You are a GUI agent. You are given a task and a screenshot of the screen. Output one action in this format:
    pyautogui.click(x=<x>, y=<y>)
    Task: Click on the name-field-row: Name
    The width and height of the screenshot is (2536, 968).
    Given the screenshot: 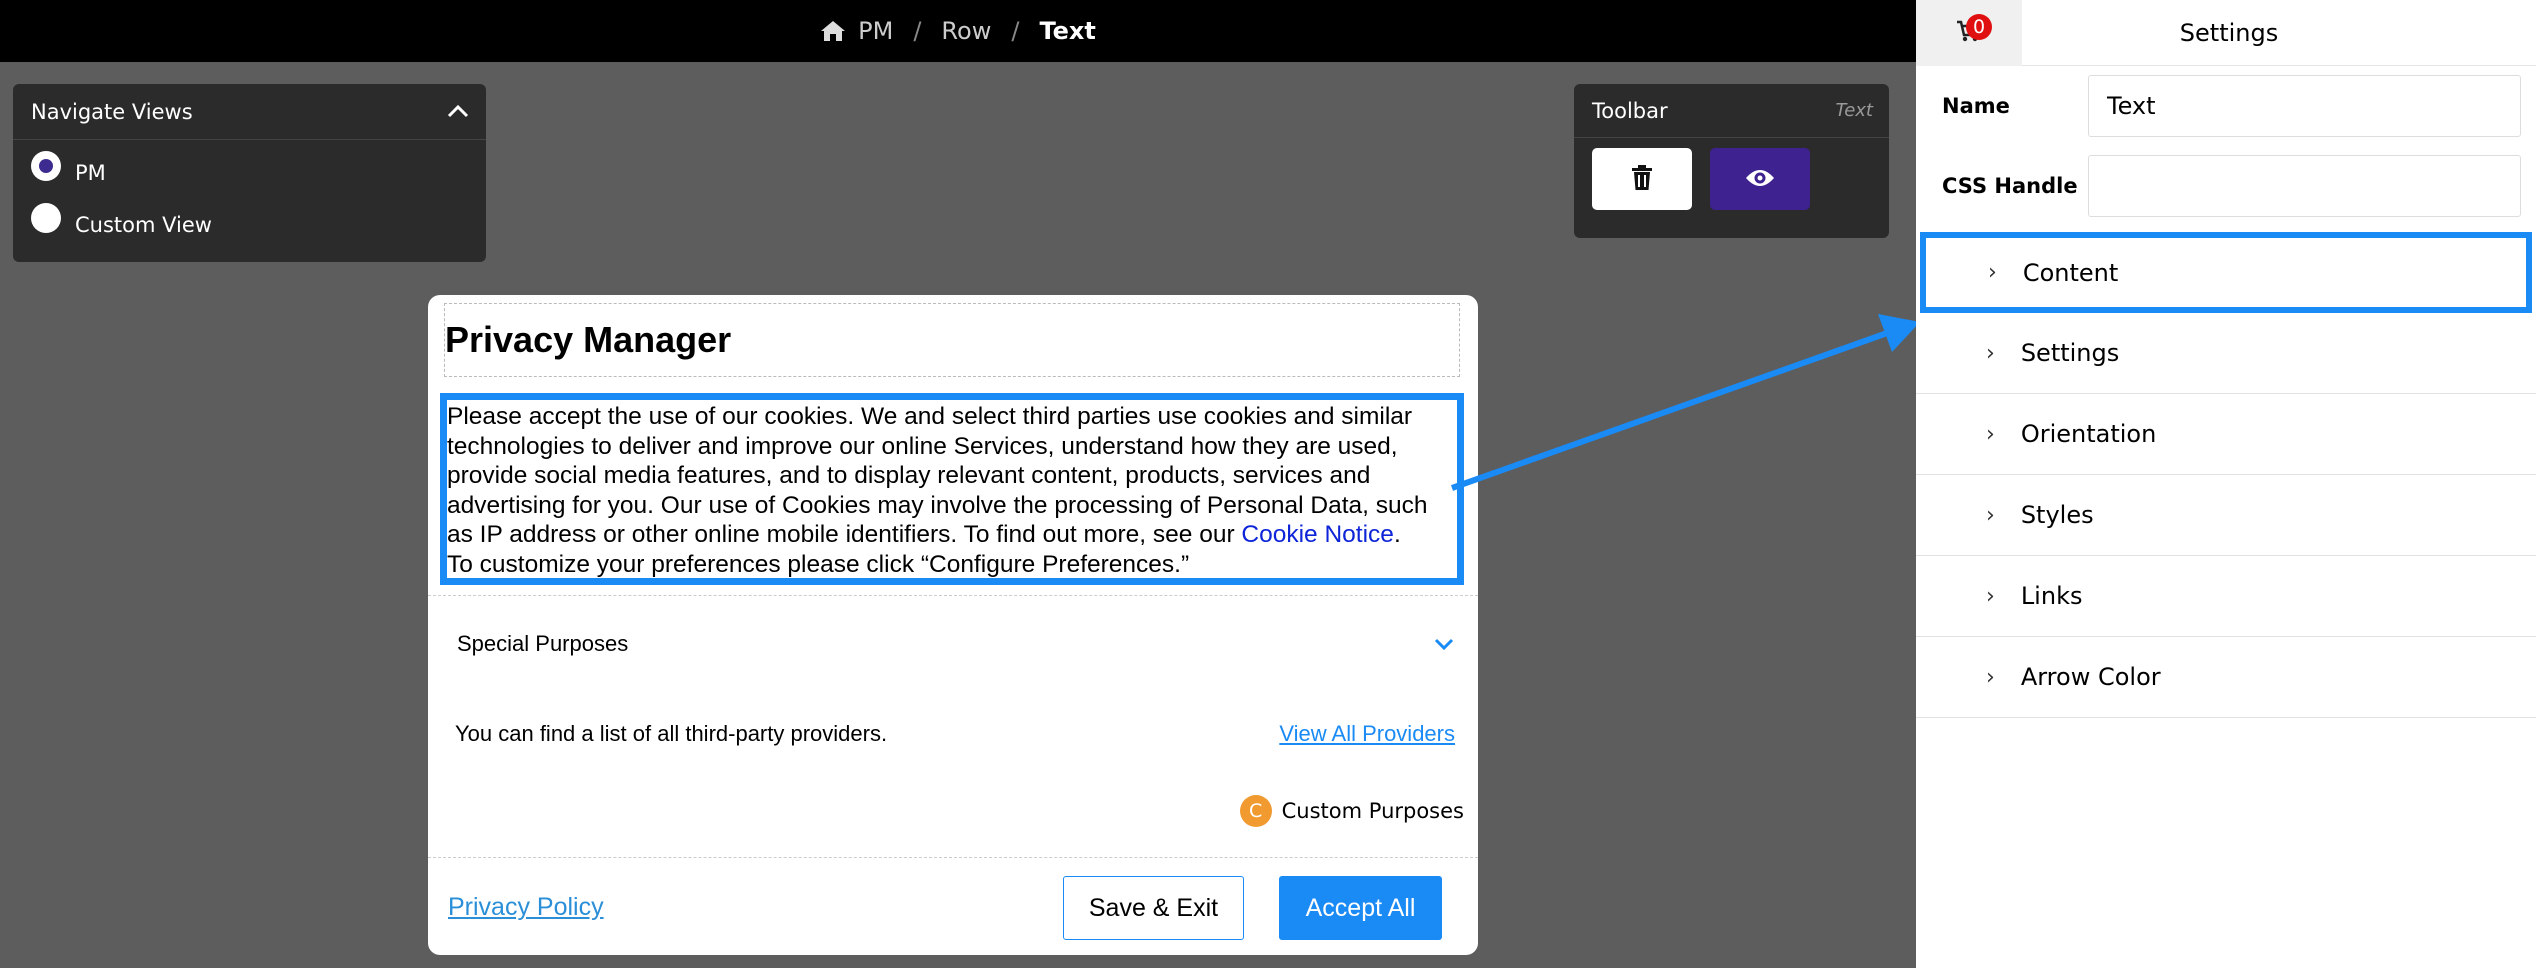 What is the action you would take?
    pyautogui.click(x=2226, y=106)
    